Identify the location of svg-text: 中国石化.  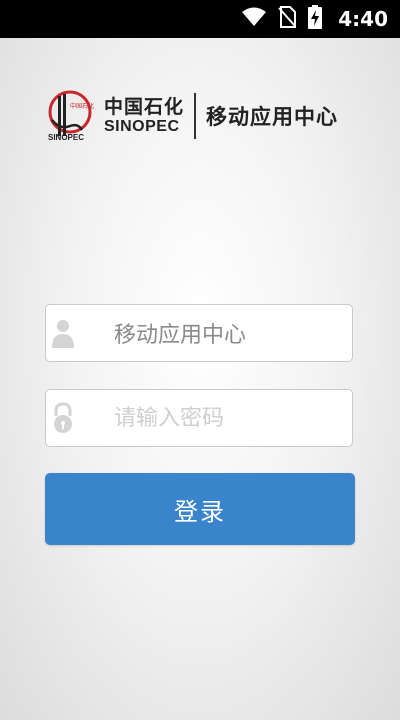
(82, 106).